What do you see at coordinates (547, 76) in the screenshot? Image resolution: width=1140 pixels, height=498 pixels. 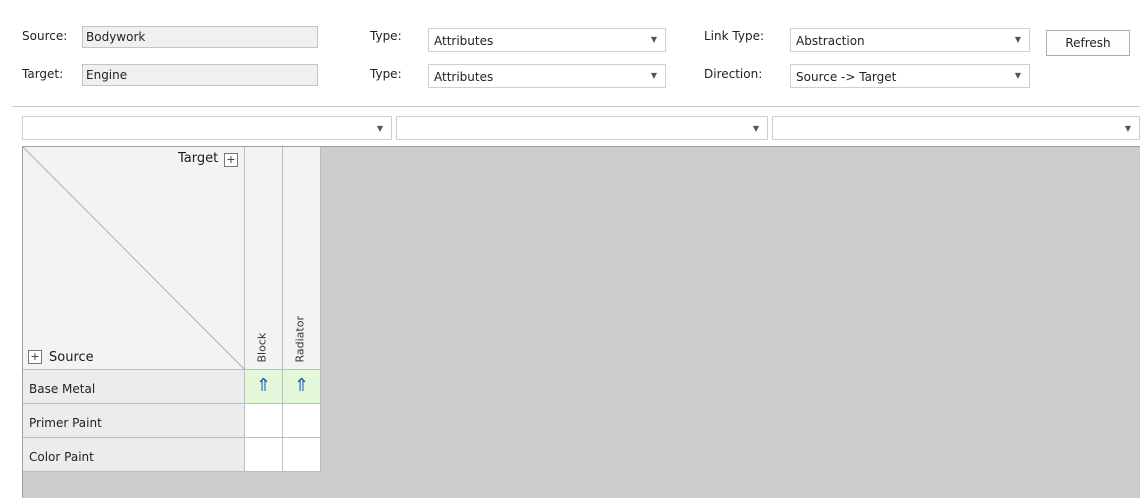 I see `target-type-select: Attributes ▼` at bounding box center [547, 76].